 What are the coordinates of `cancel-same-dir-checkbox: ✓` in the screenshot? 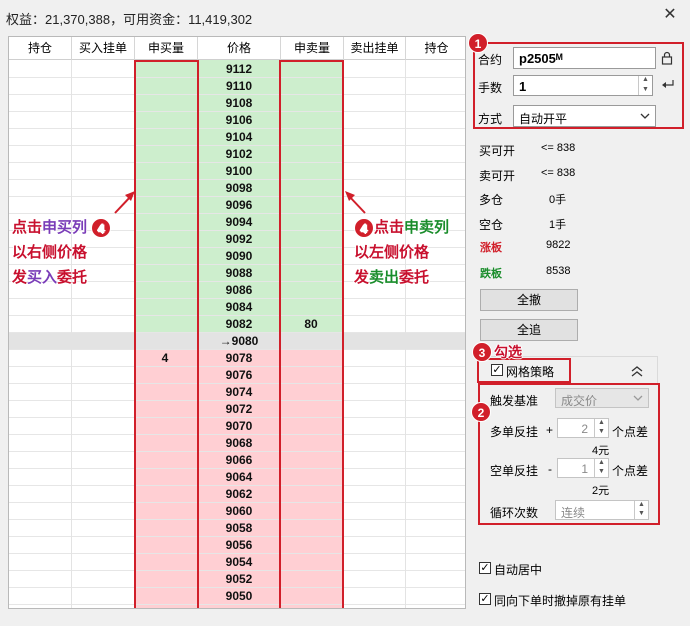 It's located at (485, 599).